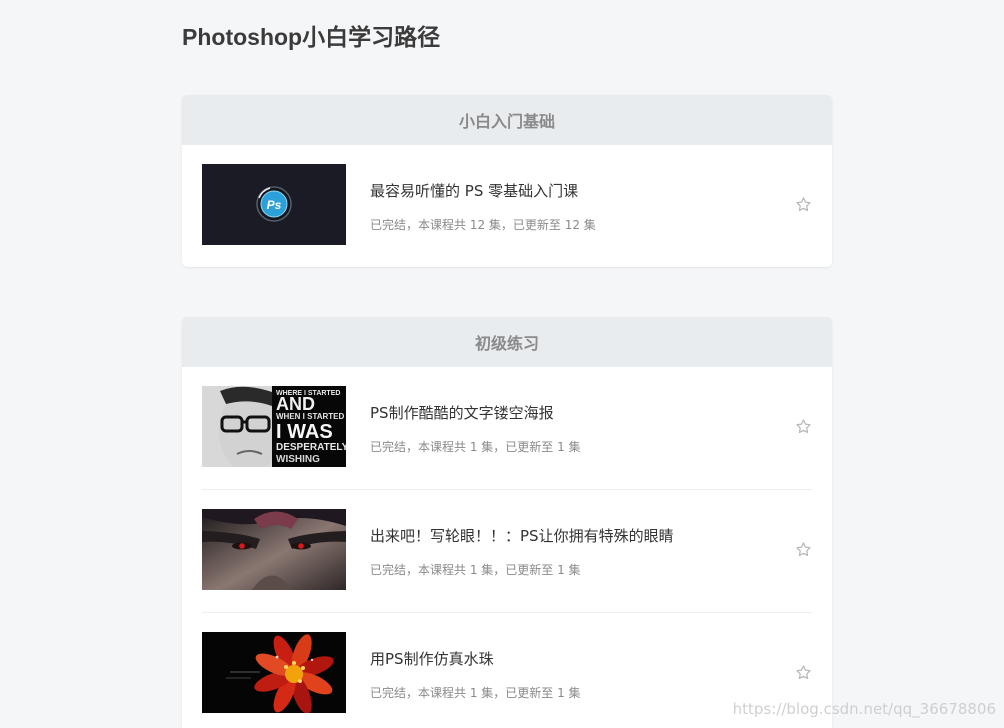 The width and height of the screenshot is (1004, 728). I want to click on ps-logo-text: Ps, so click(274, 205).